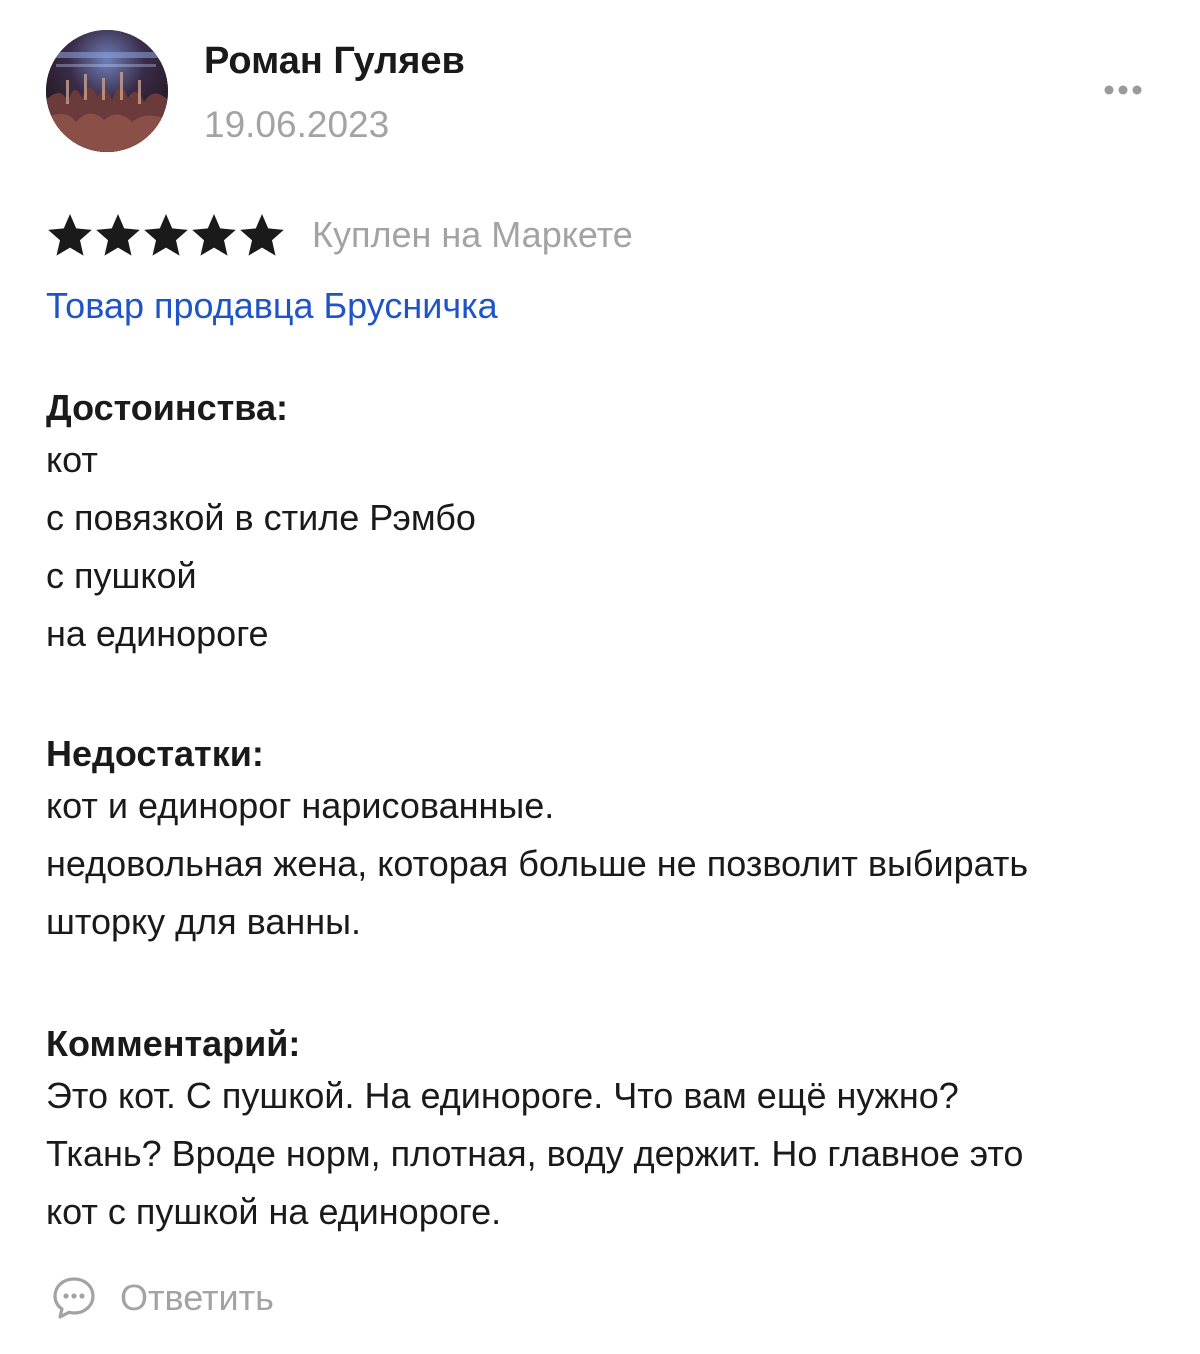 This screenshot has height=1354, width=1200. What do you see at coordinates (121, 575) in the screenshot?
I see `pros-line: с пушкой` at bounding box center [121, 575].